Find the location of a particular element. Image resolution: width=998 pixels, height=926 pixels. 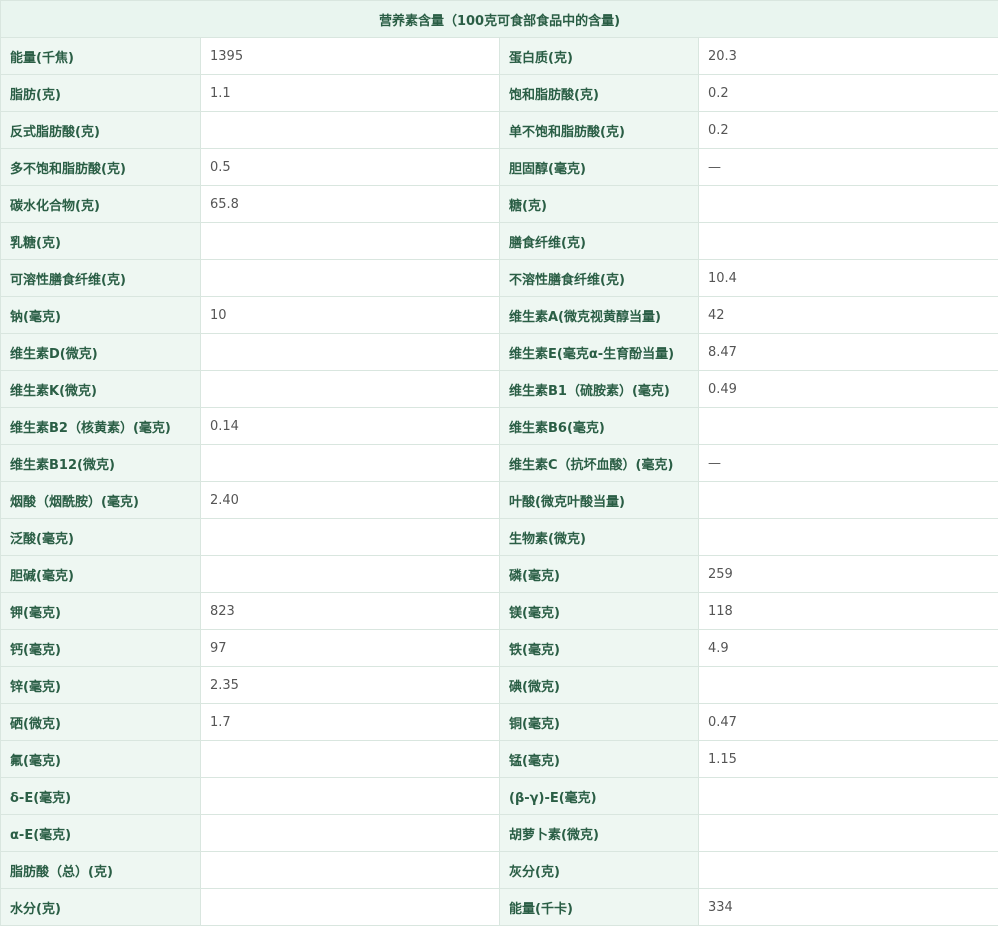

nutrient-label: 氟(毫克) is located at coordinates (101, 759).